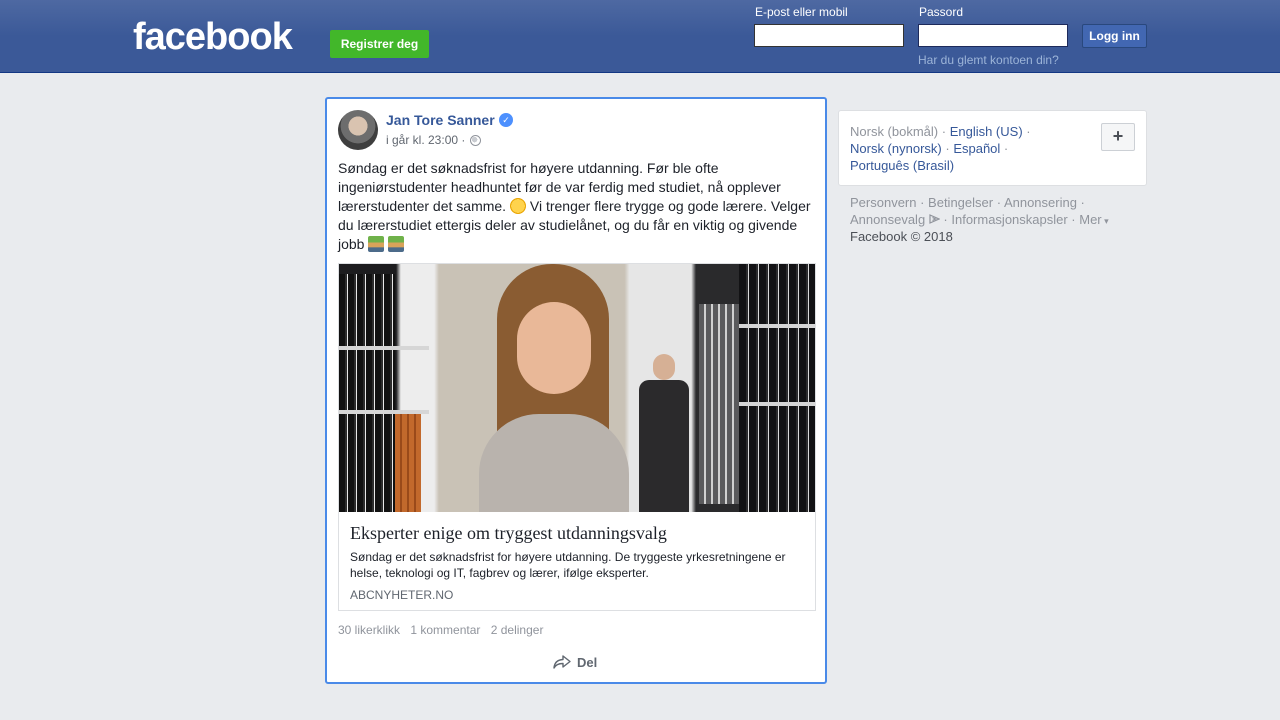  What do you see at coordinates (896, 148) in the screenshot?
I see `language-option: Norsk (nynorsk)` at bounding box center [896, 148].